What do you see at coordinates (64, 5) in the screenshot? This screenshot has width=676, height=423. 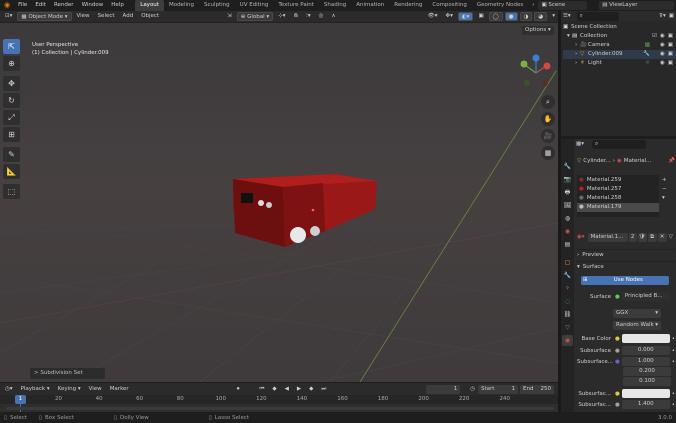 I see `menu-render: Render` at bounding box center [64, 5].